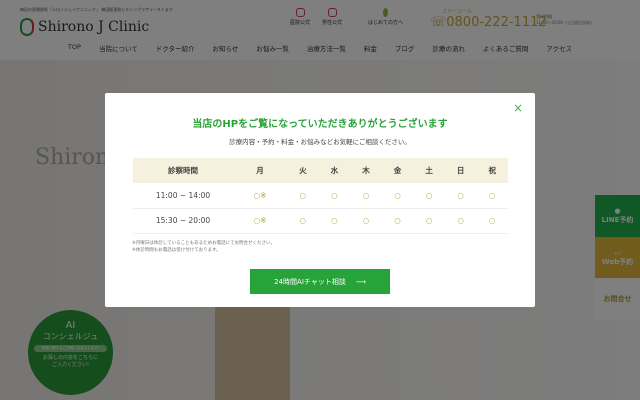 The height and width of the screenshot is (400, 640). I want to click on header-cell: 診察時間, so click(183, 170).